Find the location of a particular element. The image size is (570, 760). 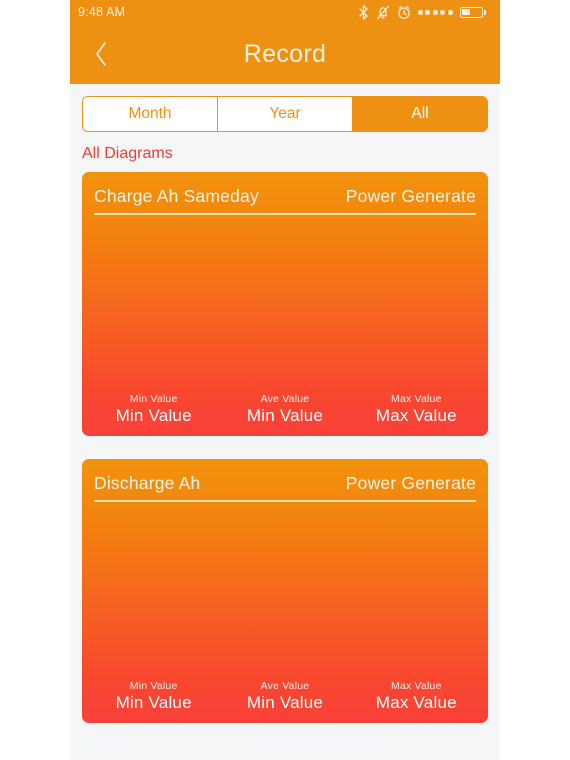

card-title: Charge Ah Sameday is located at coordinates (176, 196).